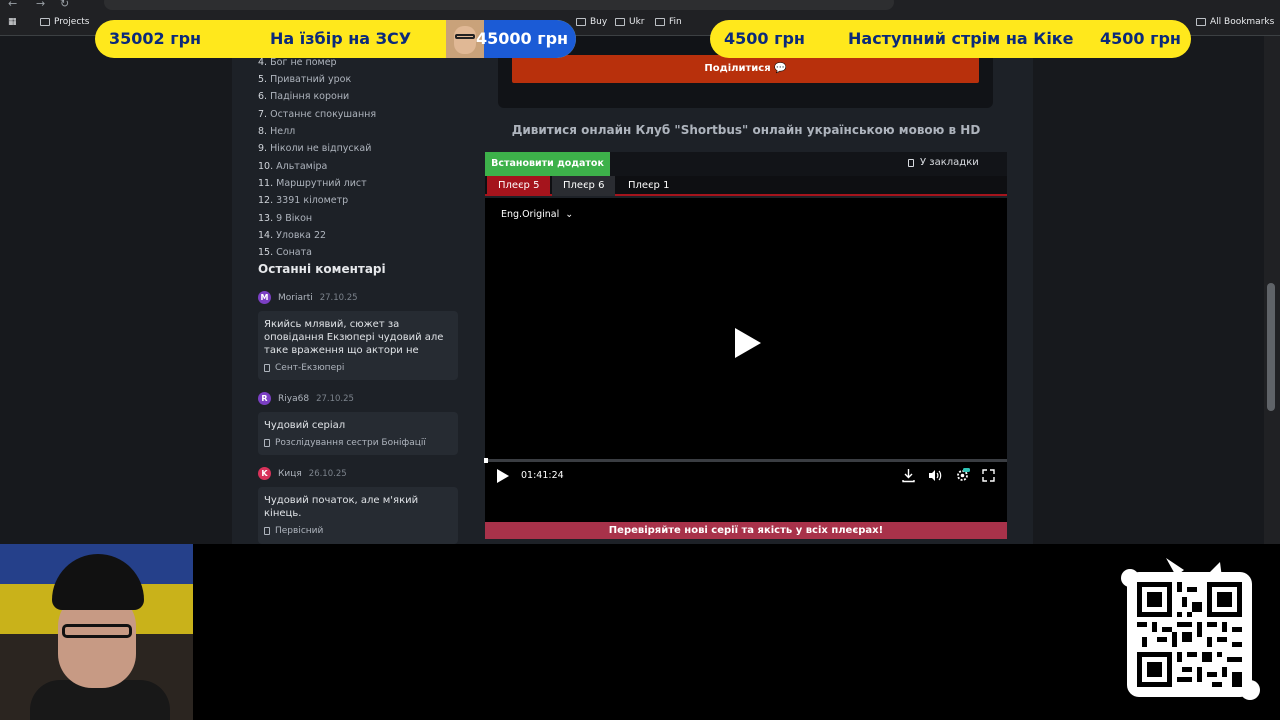 The height and width of the screenshot is (720, 1280). Describe the element at coordinates (292, 166) in the screenshot. I see `episode-item: 10. Альтаміра` at that location.